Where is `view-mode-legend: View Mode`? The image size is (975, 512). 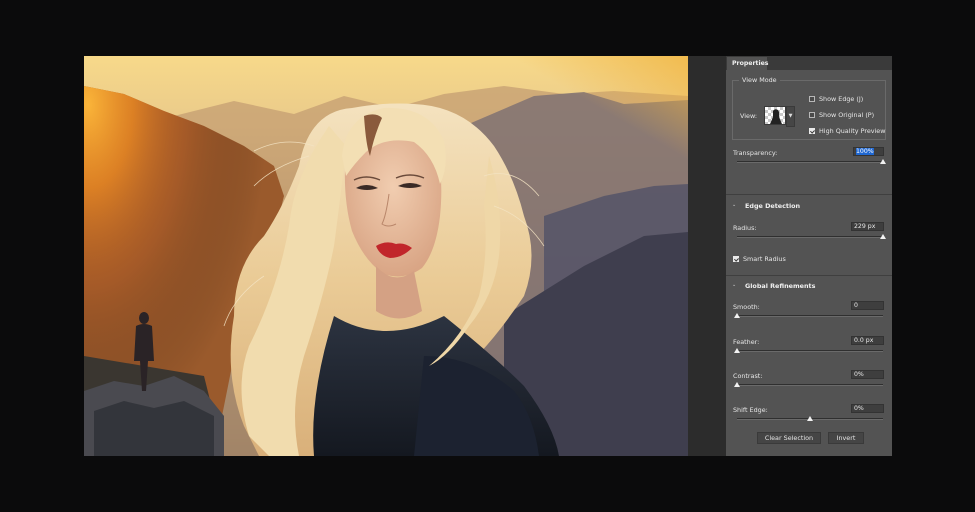 view-mode-legend: View Mode is located at coordinates (759, 80).